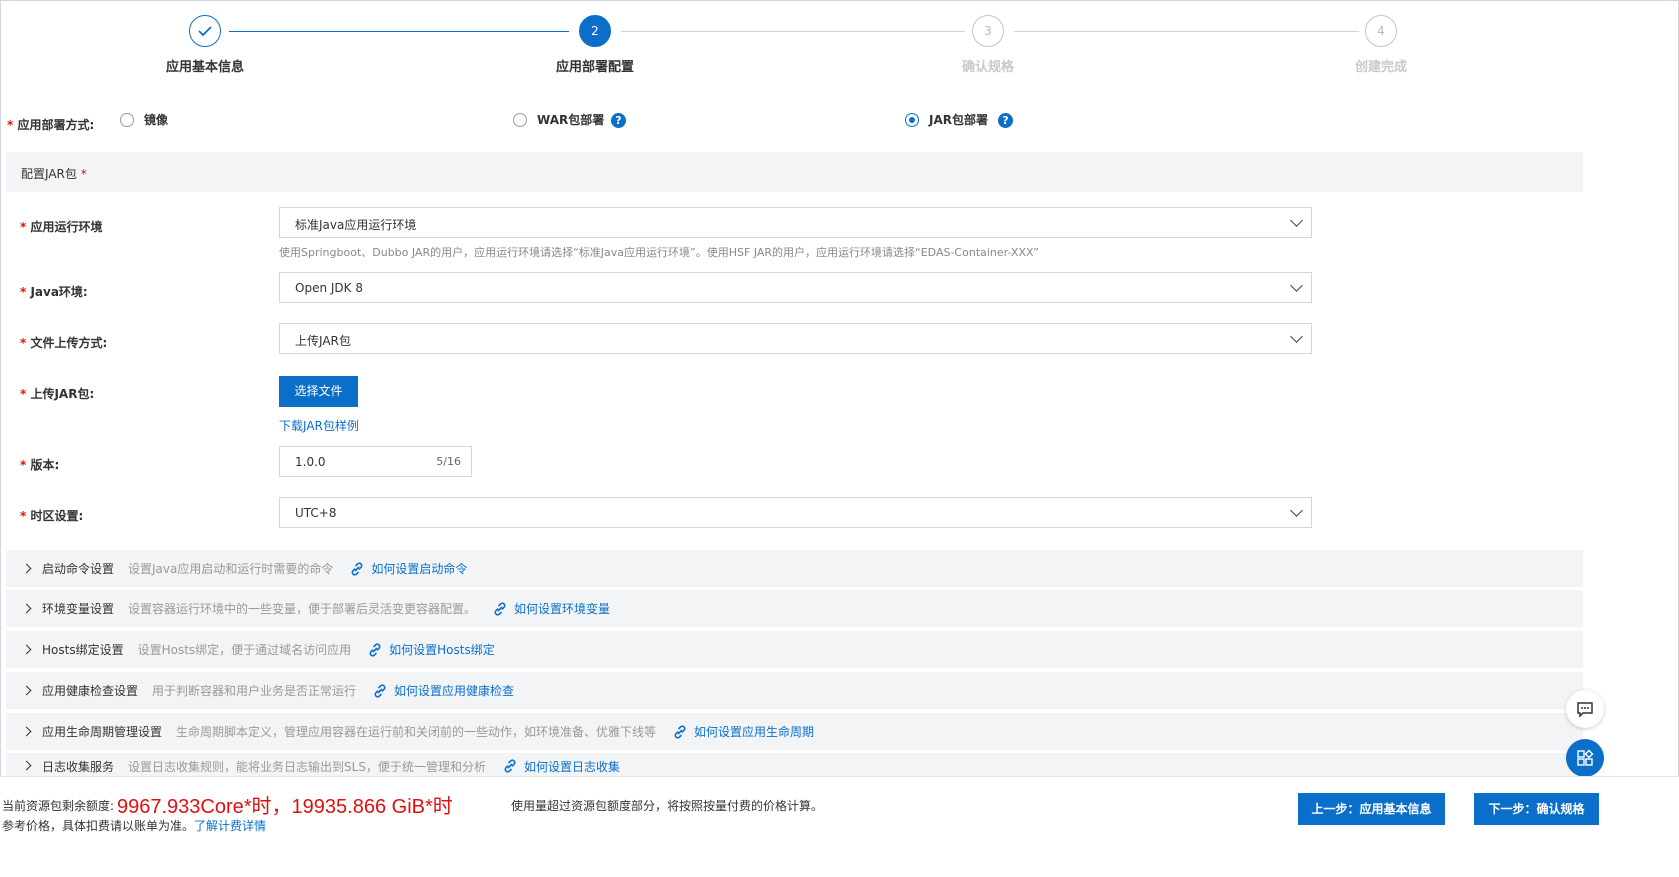  What do you see at coordinates (794, 690) in the screenshot?
I see `row-health-check: 应用健康检查设置 用于判断容器和用户业务是否正常运行 如何设置应用健康检查` at bounding box center [794, 690].